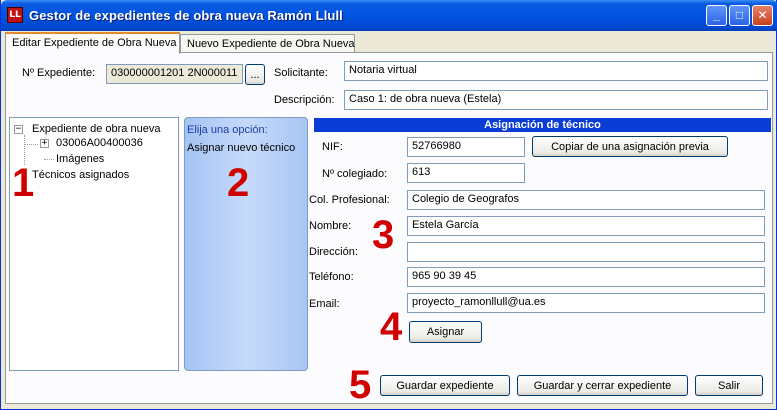 This screenshot has height=410, width=777. What do you see at coordinates (762, 15) in the screenshot?
I see `close-icon: ✕` at bounding box center [762, 15].